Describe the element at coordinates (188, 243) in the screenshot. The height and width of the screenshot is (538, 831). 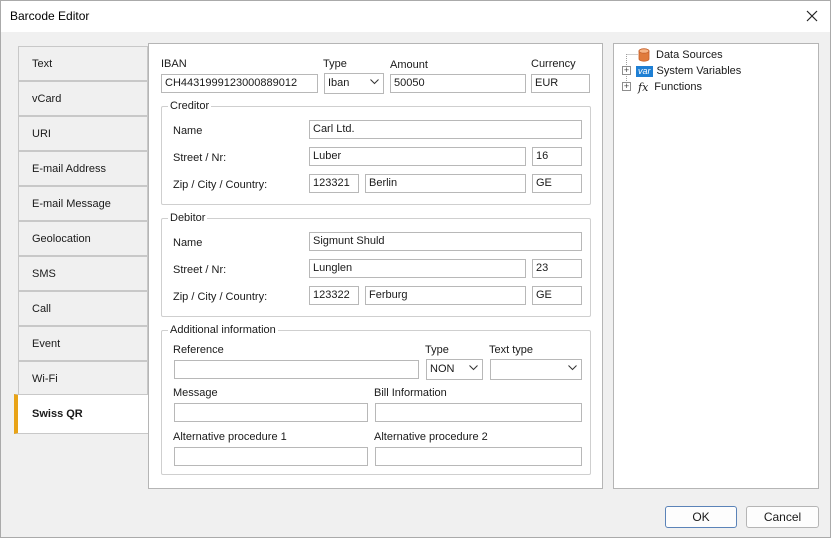
I see `debitor-name-label: Name` at that location.